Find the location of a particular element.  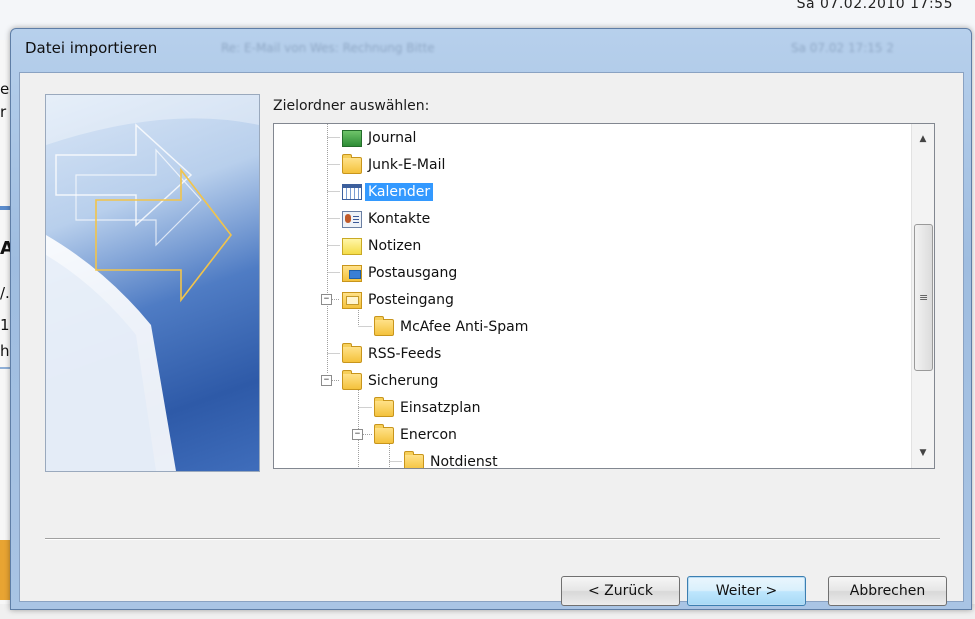

background-fragment: 1 is located at coordinates (5, 325).